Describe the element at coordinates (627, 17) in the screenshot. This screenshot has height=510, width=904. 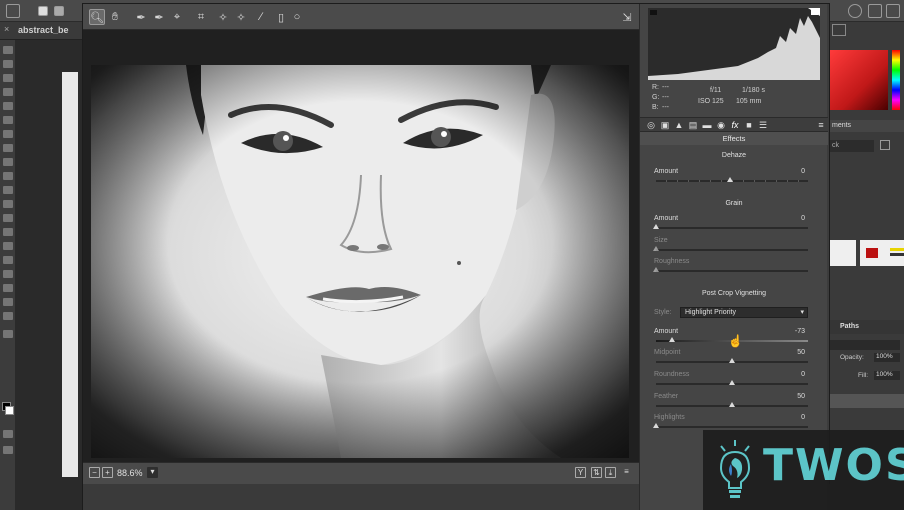
I see `open-preferences-icon: ⇲` at that location.